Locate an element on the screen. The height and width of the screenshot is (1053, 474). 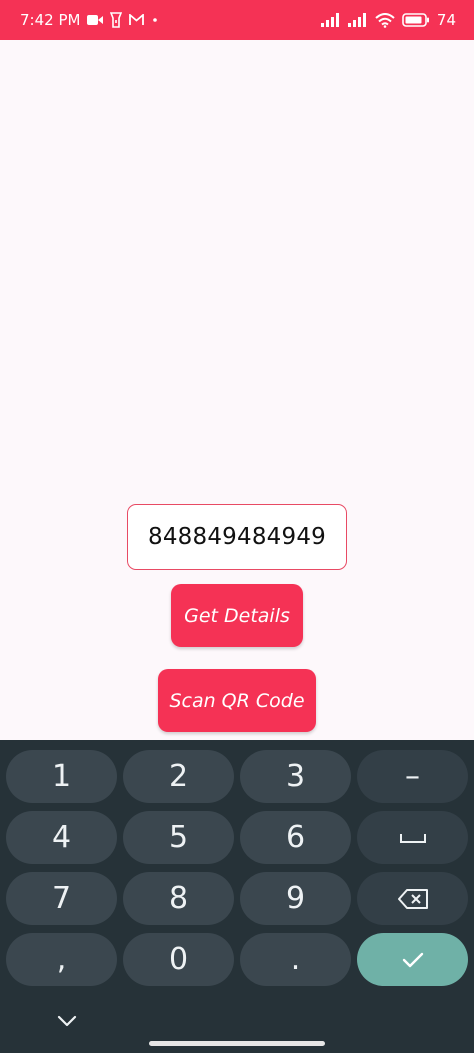
gmail-icon is located at coordinates (137, 20).